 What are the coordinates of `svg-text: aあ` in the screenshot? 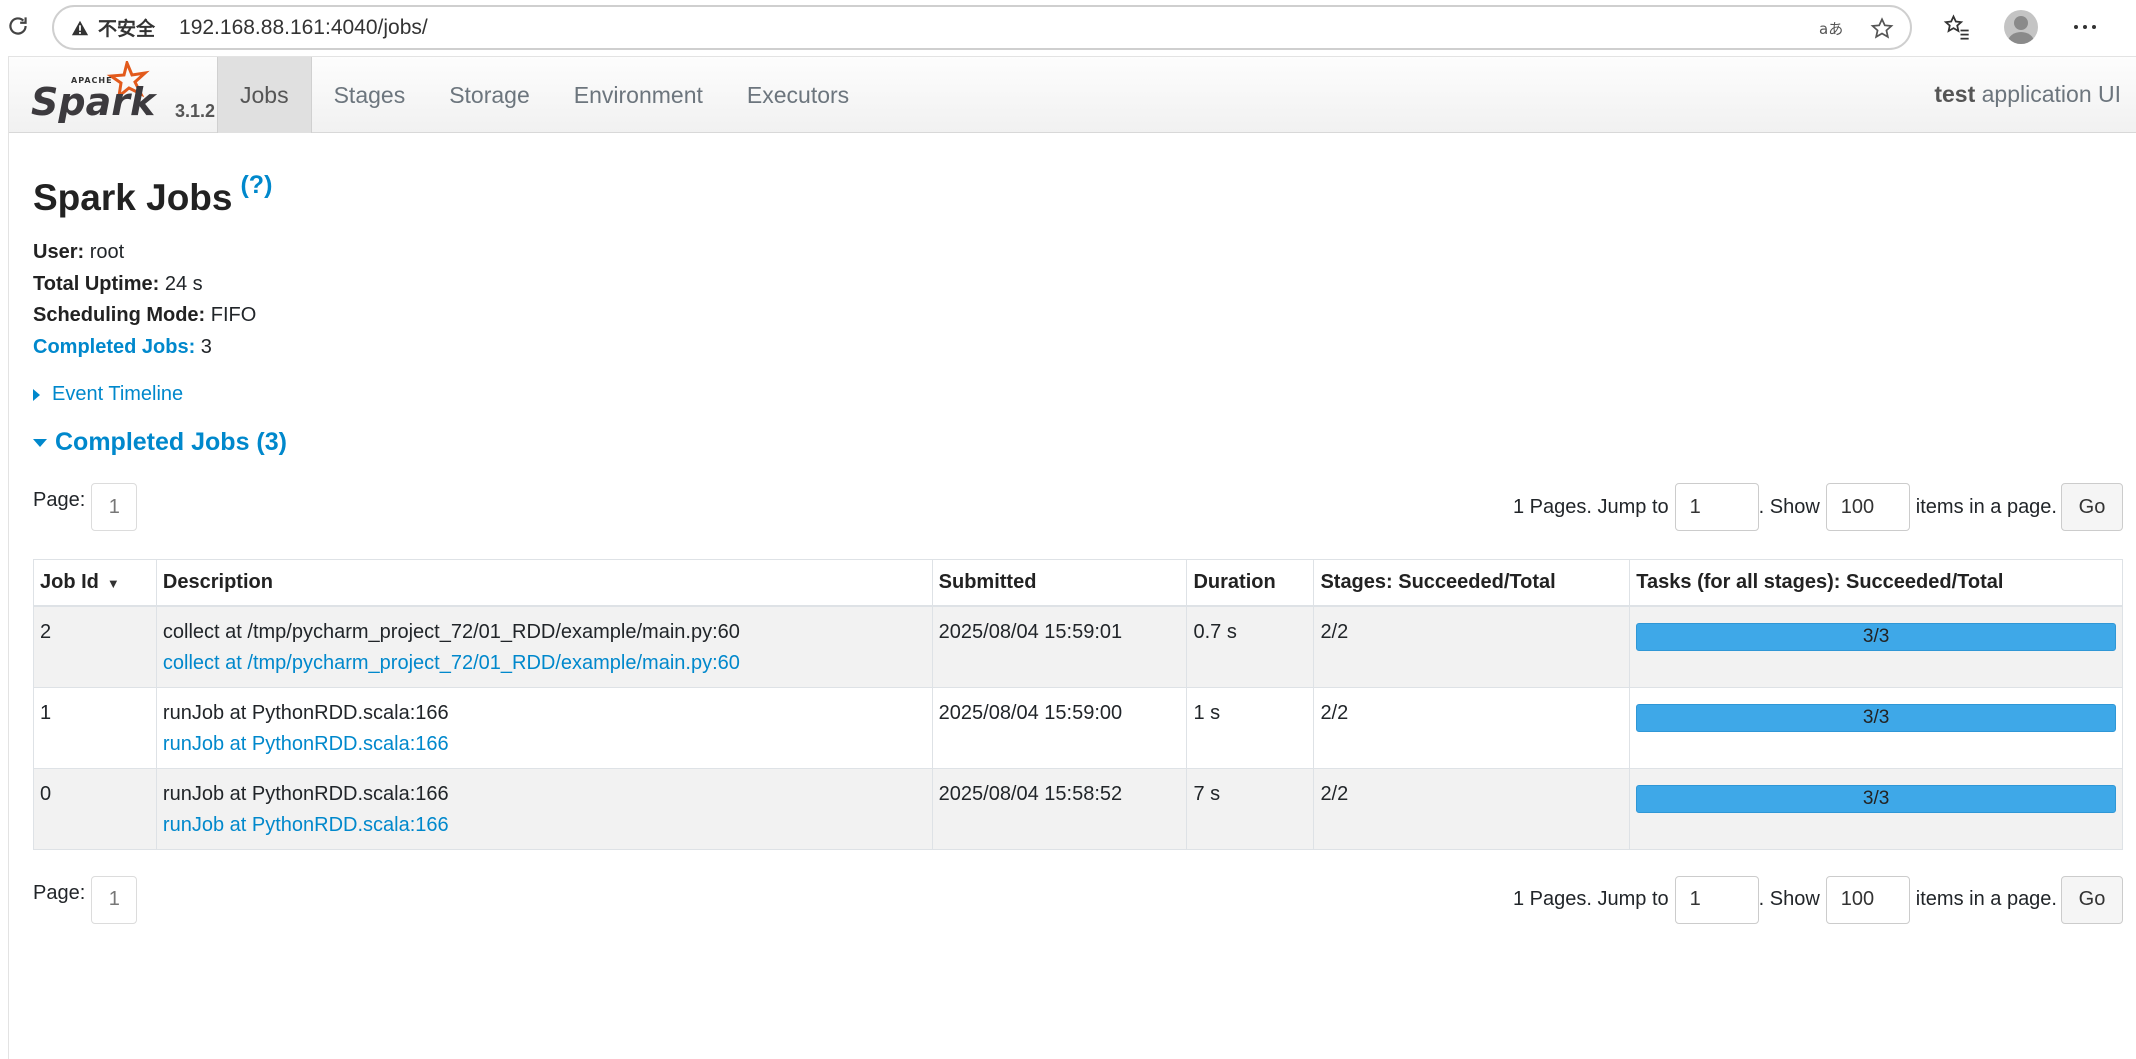 It's located at (1831, 29).